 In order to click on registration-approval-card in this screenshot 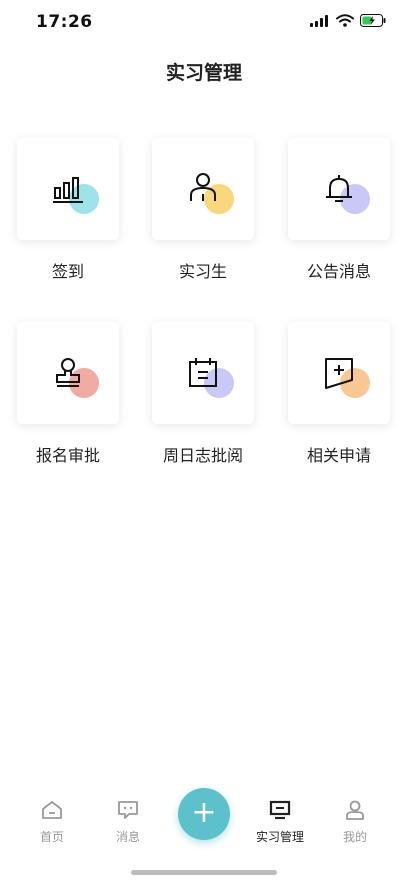, I will do `click(68, 373)`.